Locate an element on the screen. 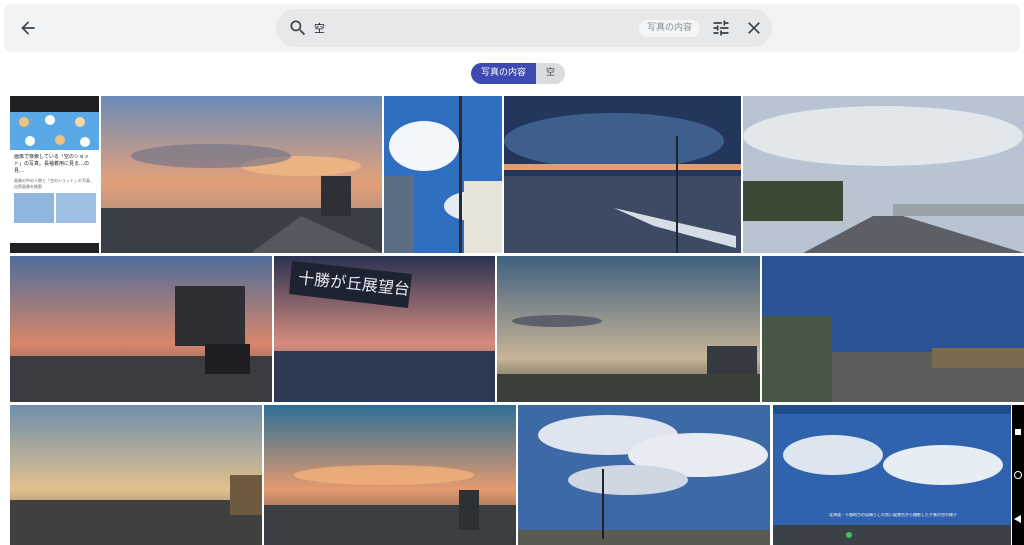 Image resolution: width=1024 pixels, height=545 pixels. search-input is located at coordinates (464, 28).